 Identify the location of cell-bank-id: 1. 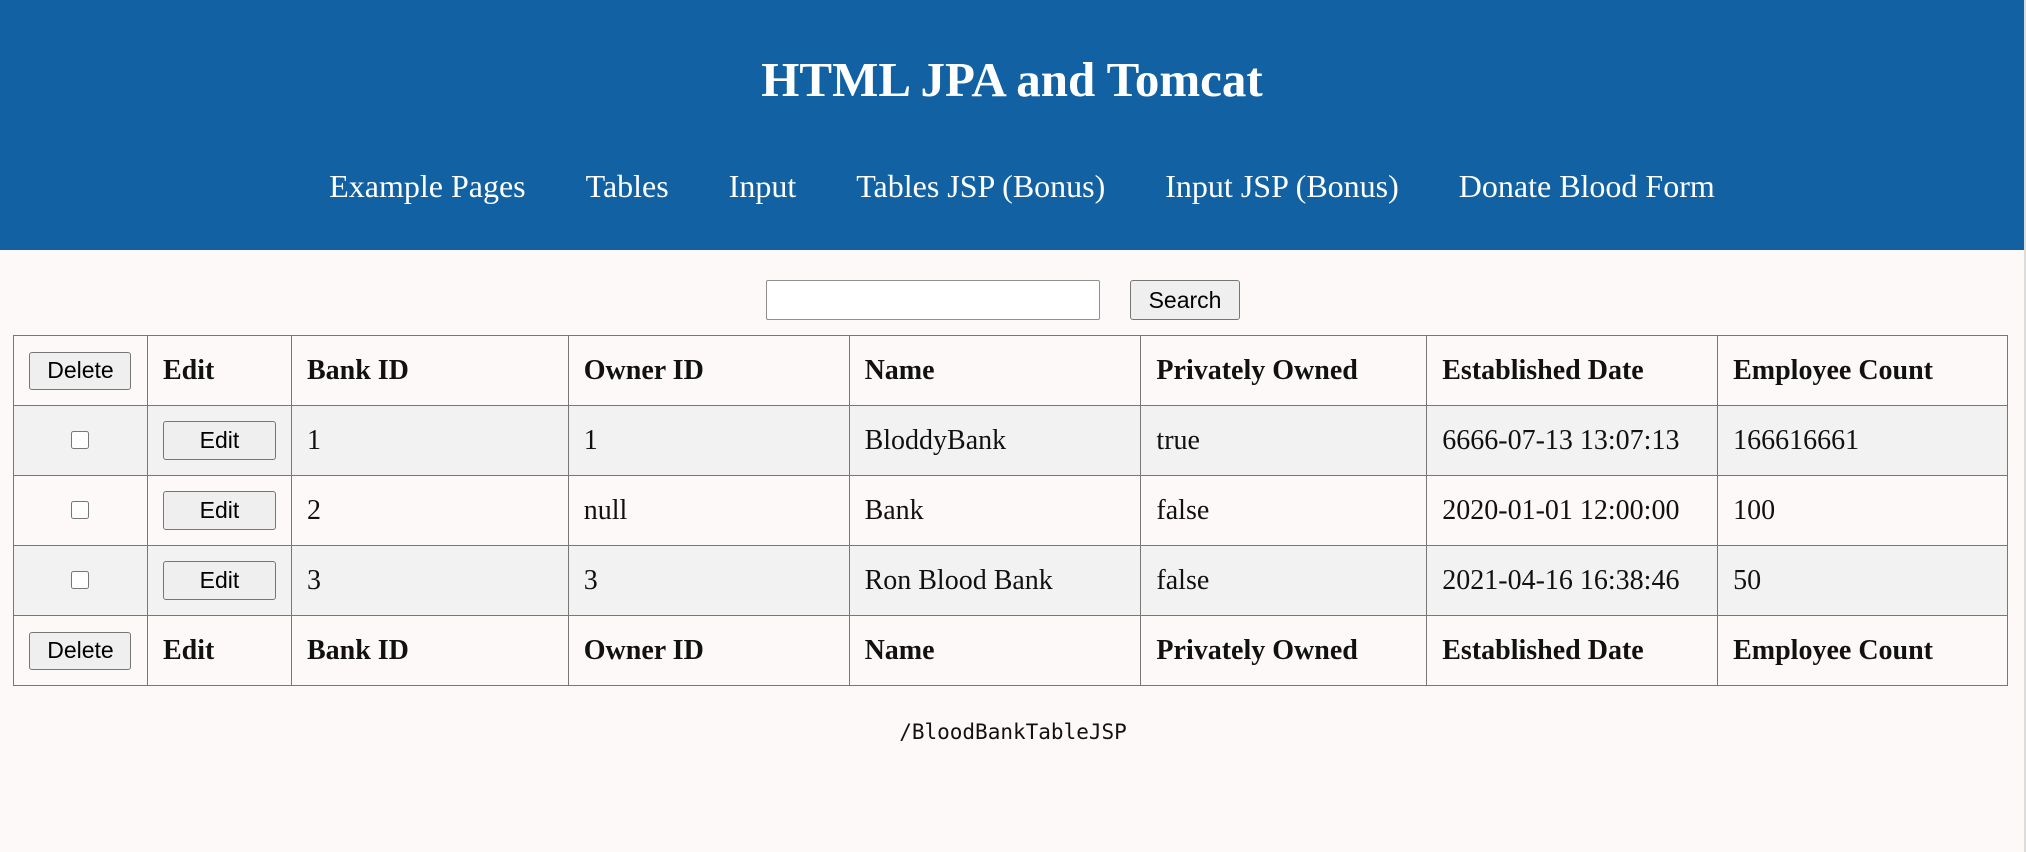
(429, 440).